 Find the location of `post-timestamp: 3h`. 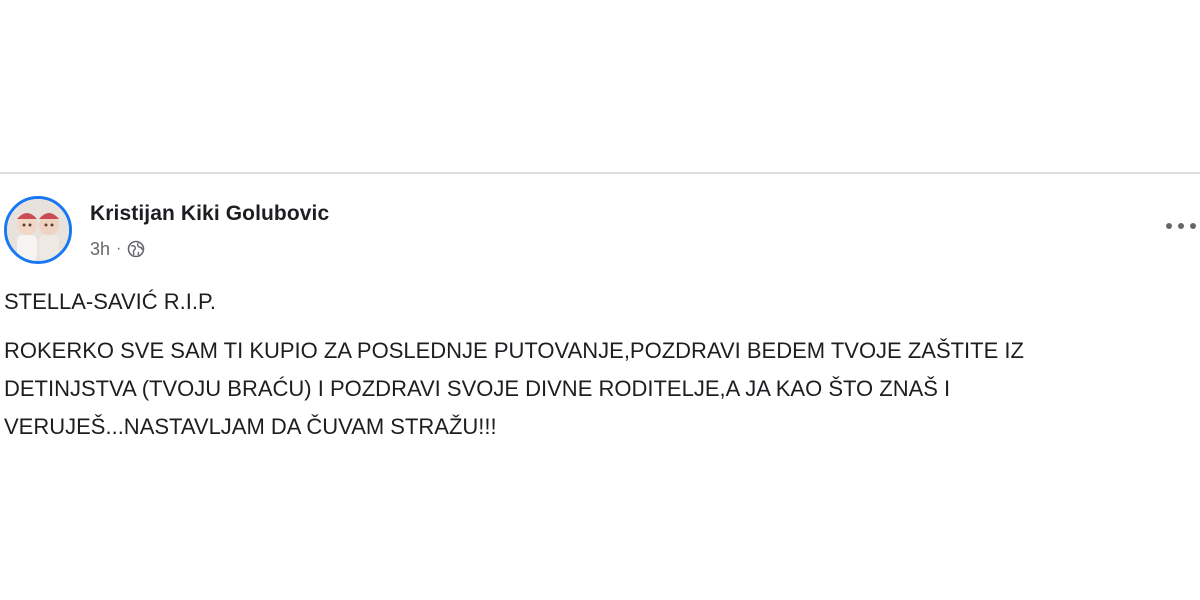

post-timestamp: 3h is located at coordinates (100, 249).